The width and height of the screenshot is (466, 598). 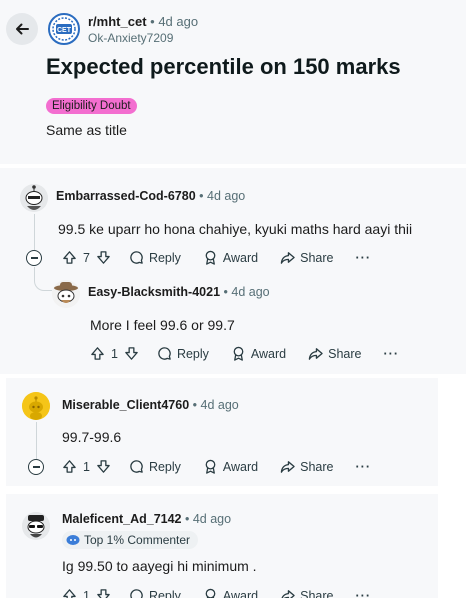 What do you see at coordinates (125, 405) in the screenshot?
I see `comment-username: Miserable_Client4760` at bounding box center [125, 405].